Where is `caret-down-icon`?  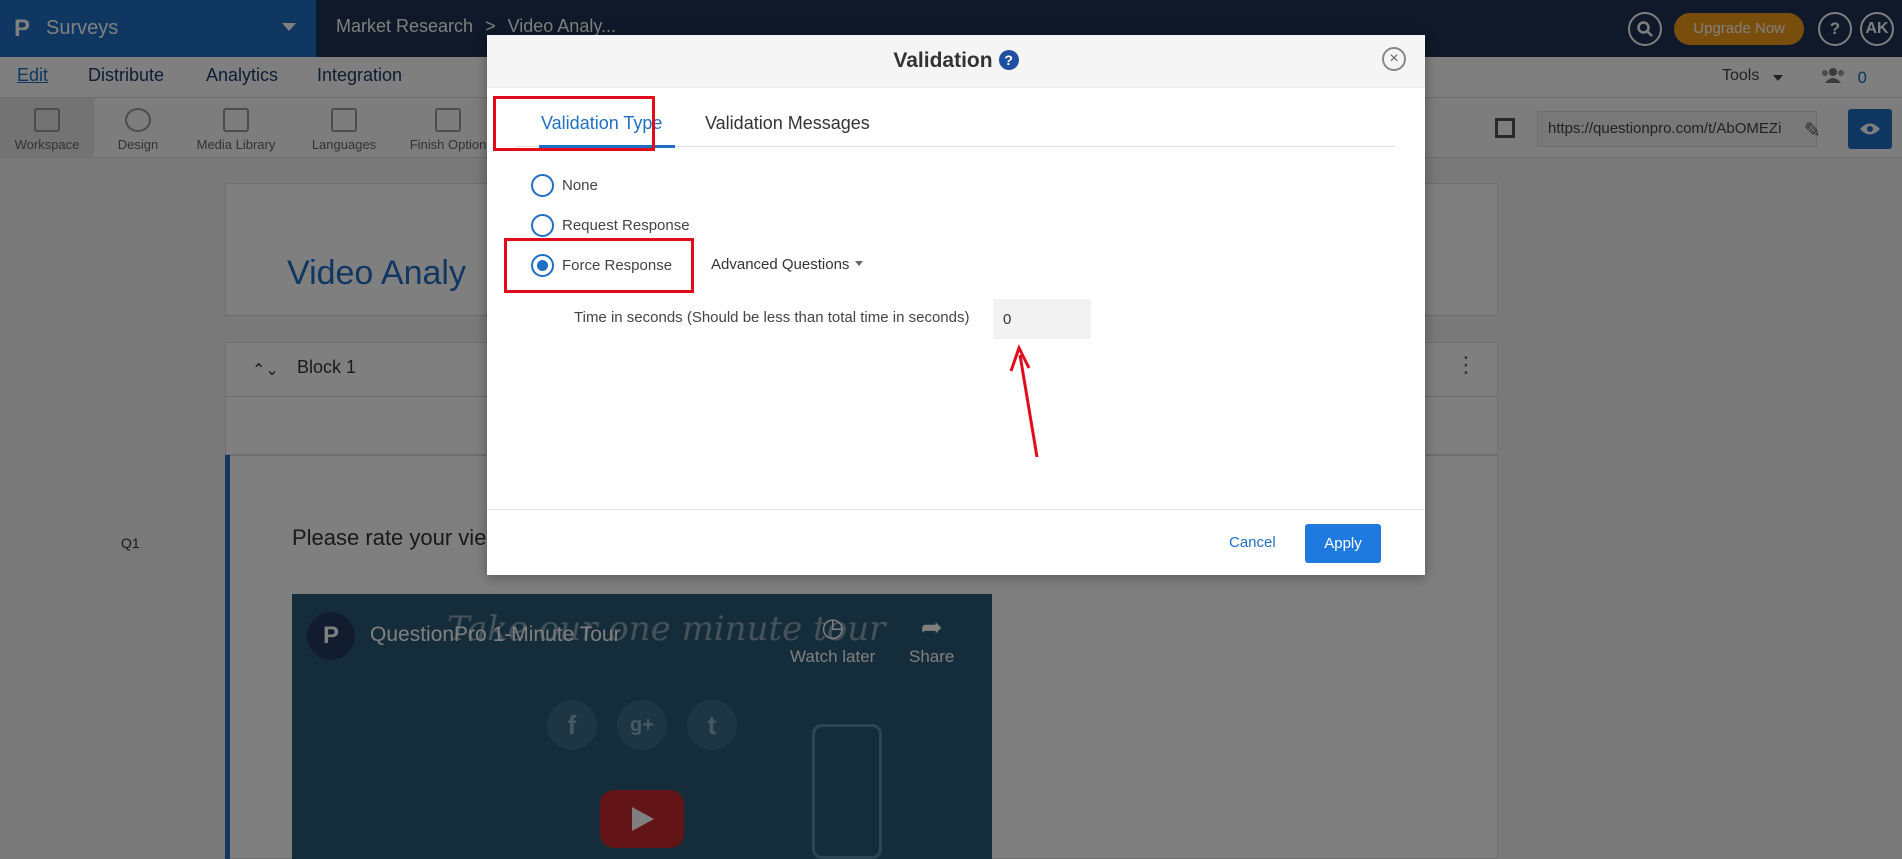 caret-down-icon is located at coordinates (859, 263).